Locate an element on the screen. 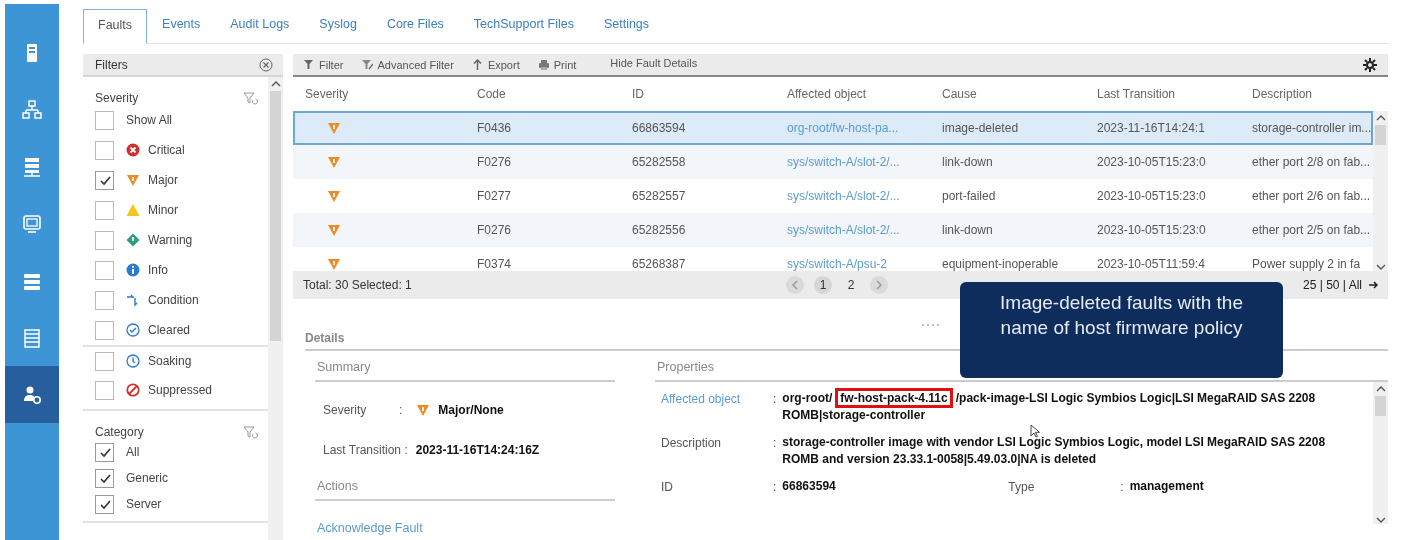 This screenshot has width=1404, height=540. section-title: Summary is located at coordinates (465, 366).